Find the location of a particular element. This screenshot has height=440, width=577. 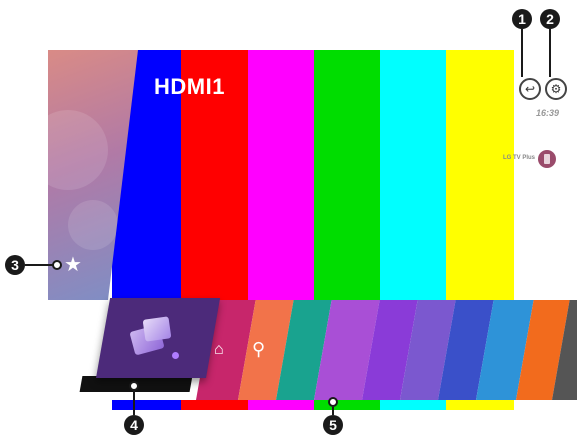

callout-2-line is located at coordinates (550, 53).